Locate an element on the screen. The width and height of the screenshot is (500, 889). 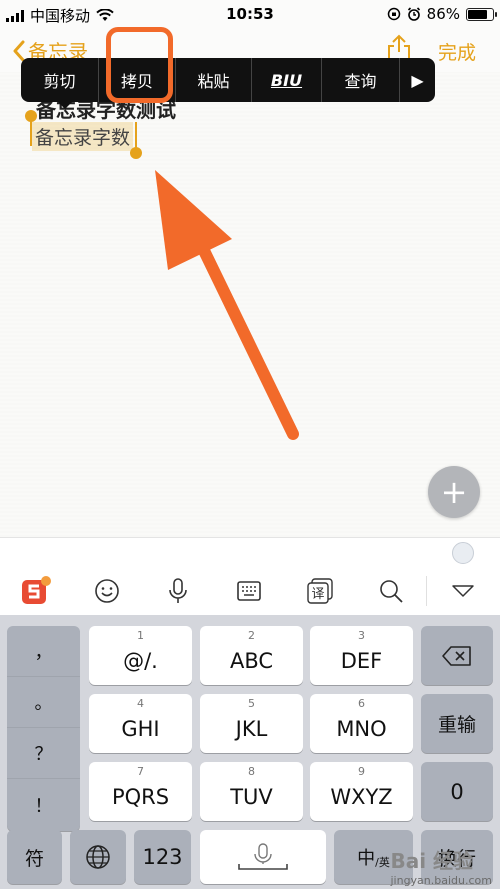
keyboard-icon is located at coordinates (248, 591).